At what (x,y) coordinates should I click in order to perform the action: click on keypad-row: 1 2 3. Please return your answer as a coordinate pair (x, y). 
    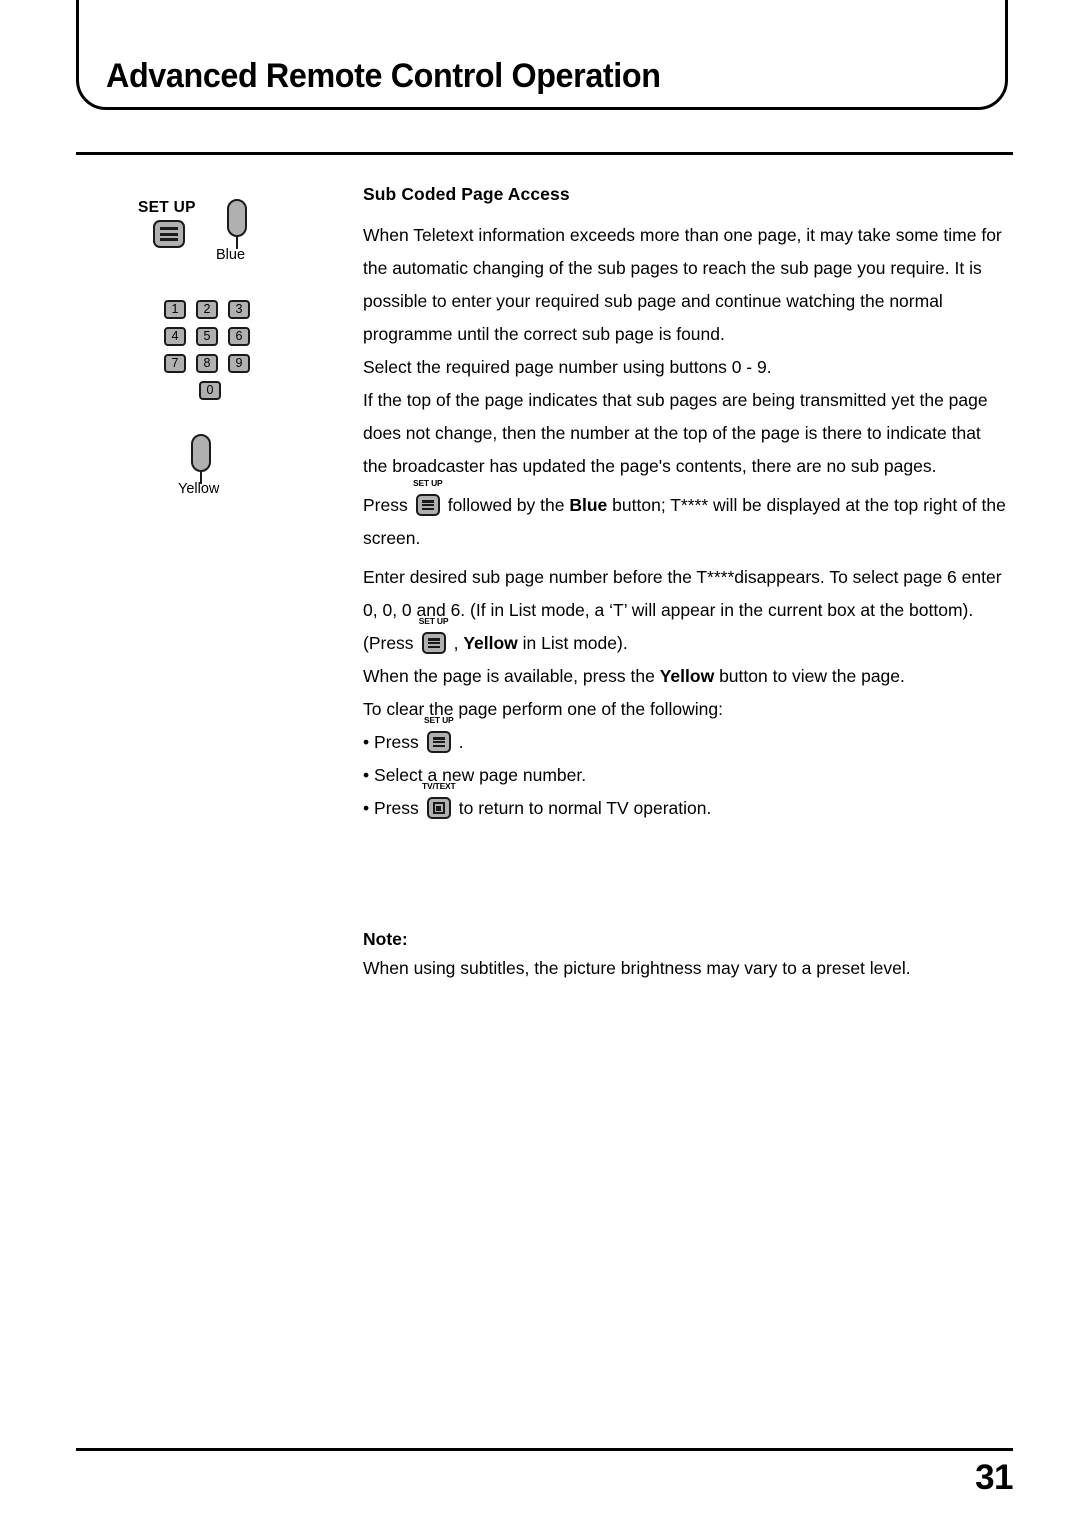
    Looking at the image, I should click on (210, 309).